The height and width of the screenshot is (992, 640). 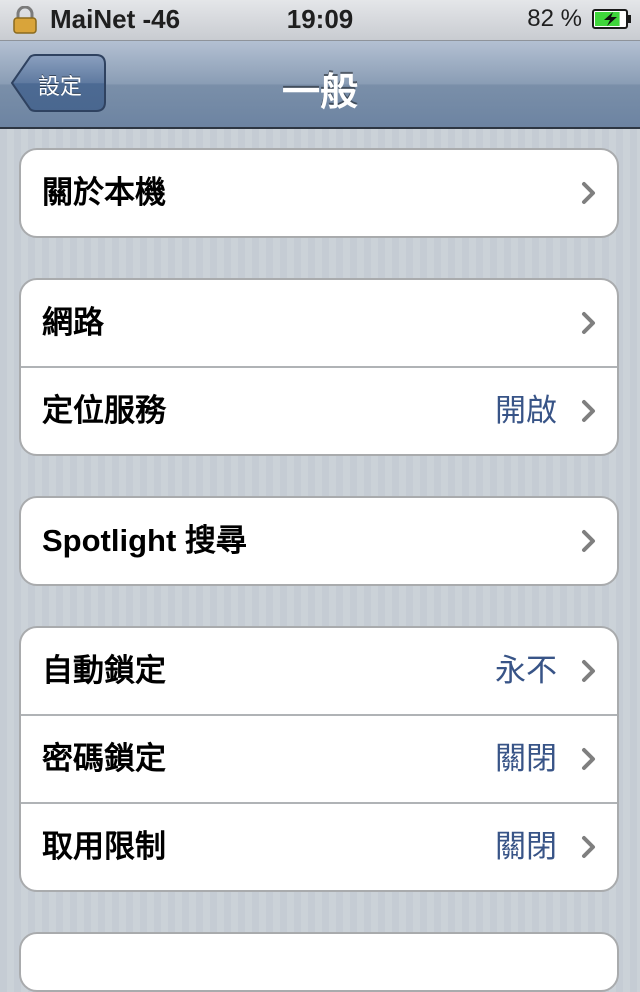 What do you see at coordinates (319, 323) in the screenshot?
I see `row-network: 網路` at bounding box center [319, 323].